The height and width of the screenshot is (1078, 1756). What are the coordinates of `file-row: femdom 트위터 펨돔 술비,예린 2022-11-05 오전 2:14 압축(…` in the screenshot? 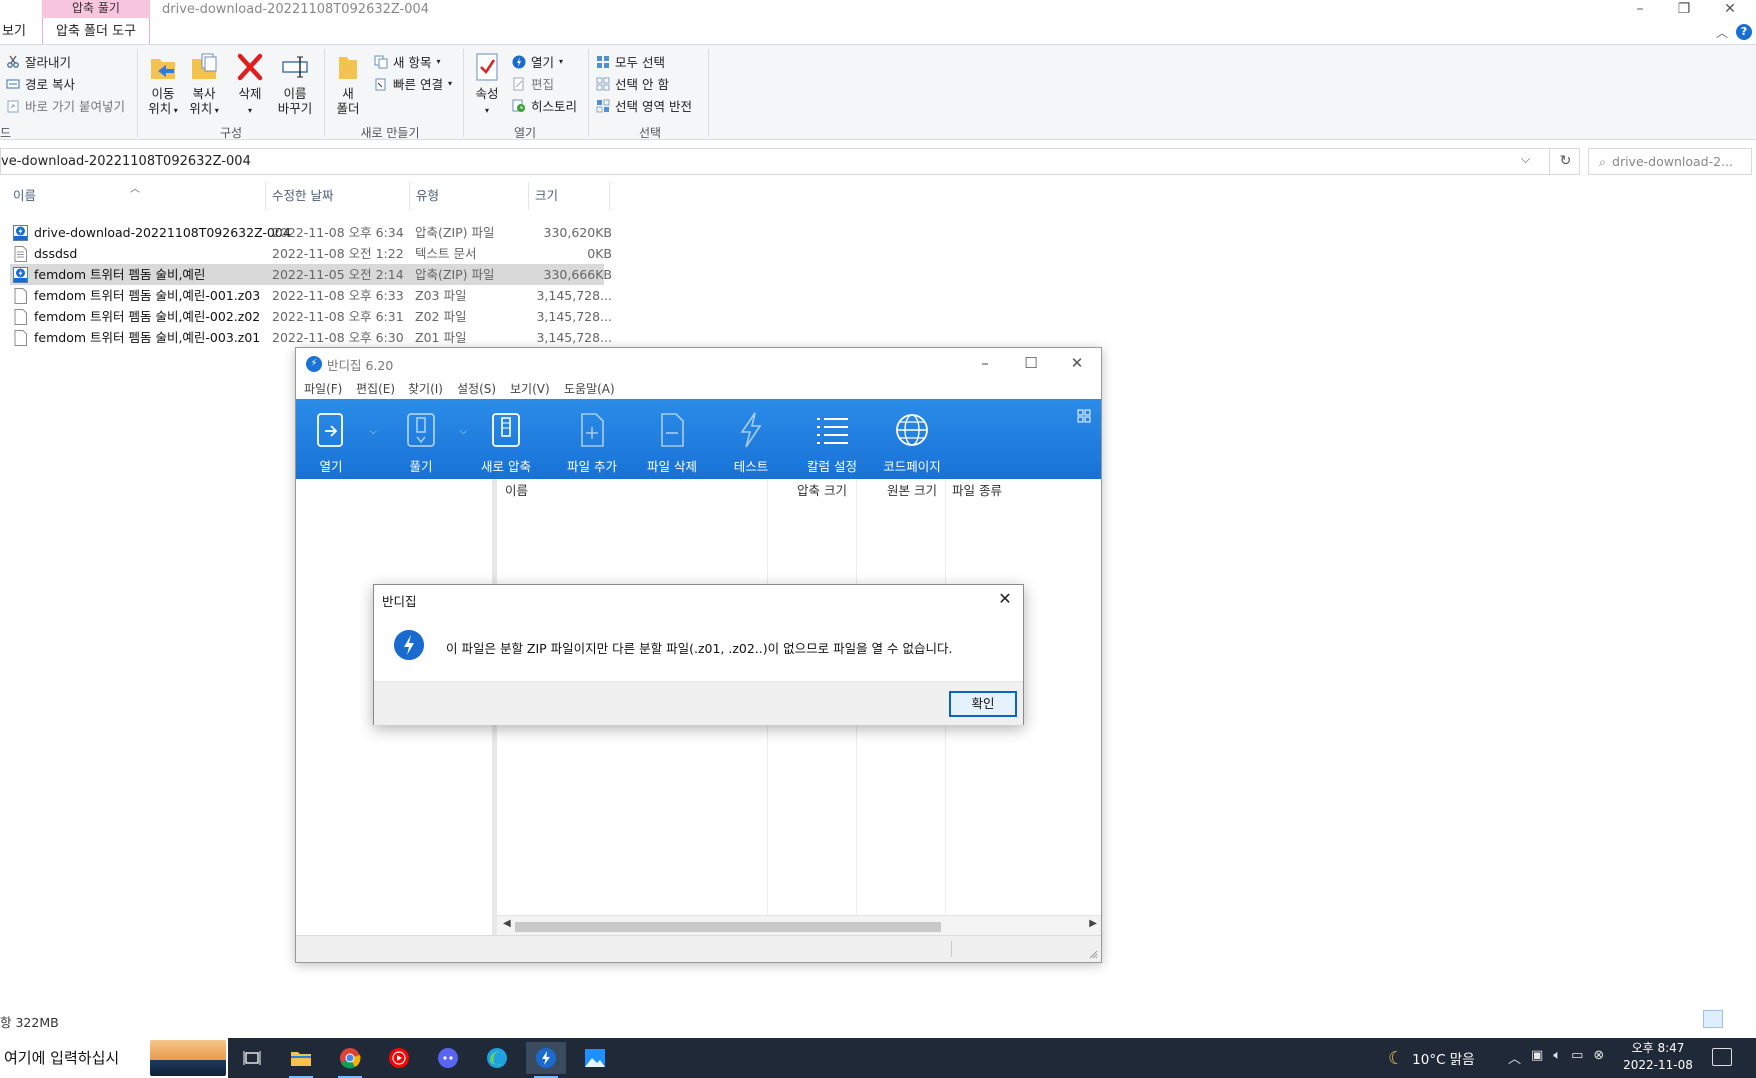 It's located at (311, 274).